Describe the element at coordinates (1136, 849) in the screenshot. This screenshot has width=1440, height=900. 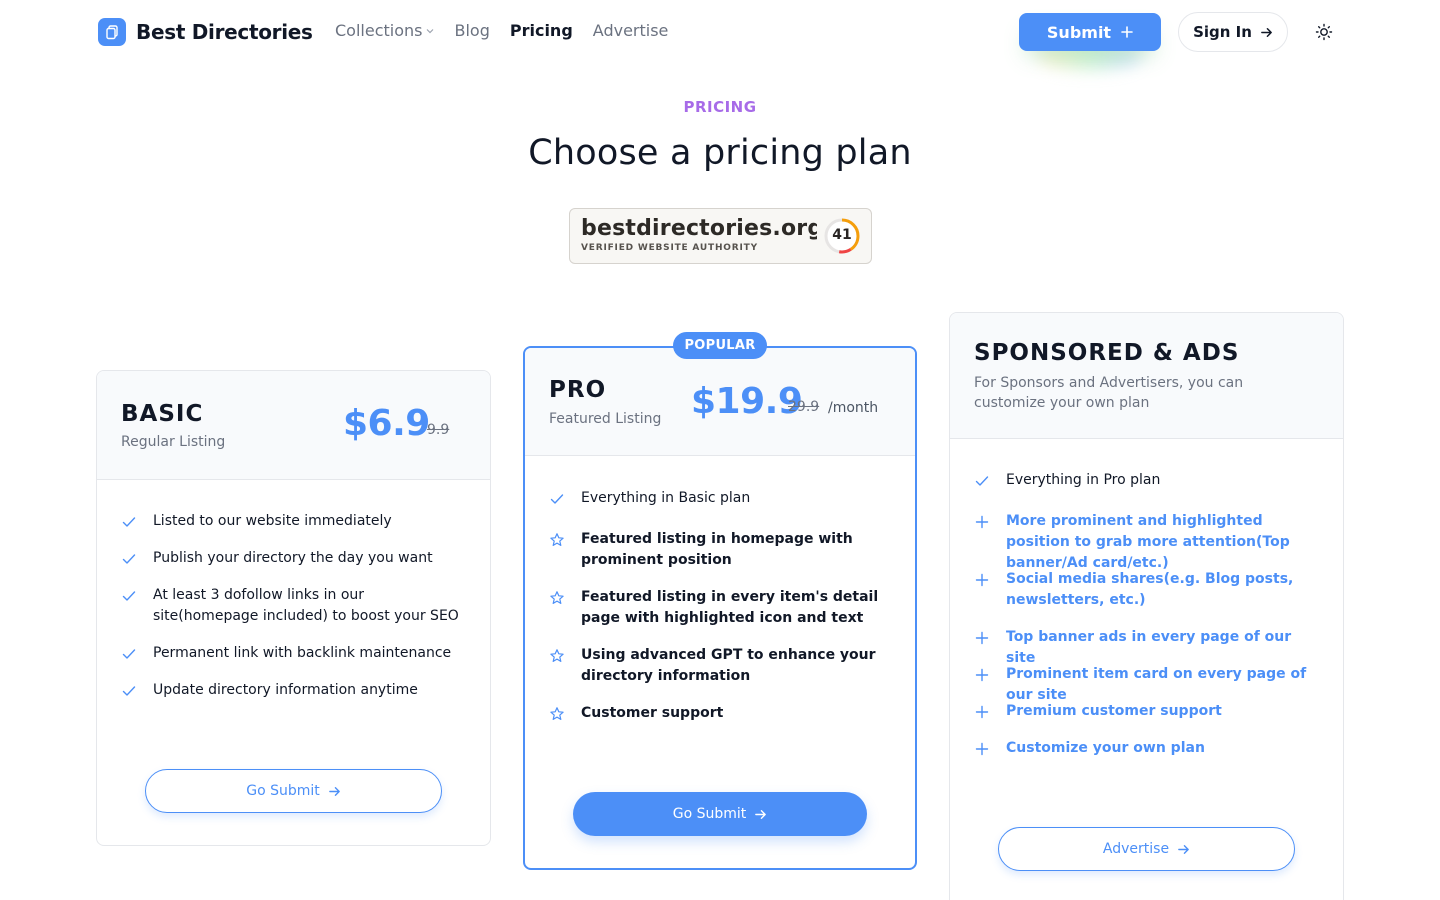
I see `button-label: Advertise` at that location.